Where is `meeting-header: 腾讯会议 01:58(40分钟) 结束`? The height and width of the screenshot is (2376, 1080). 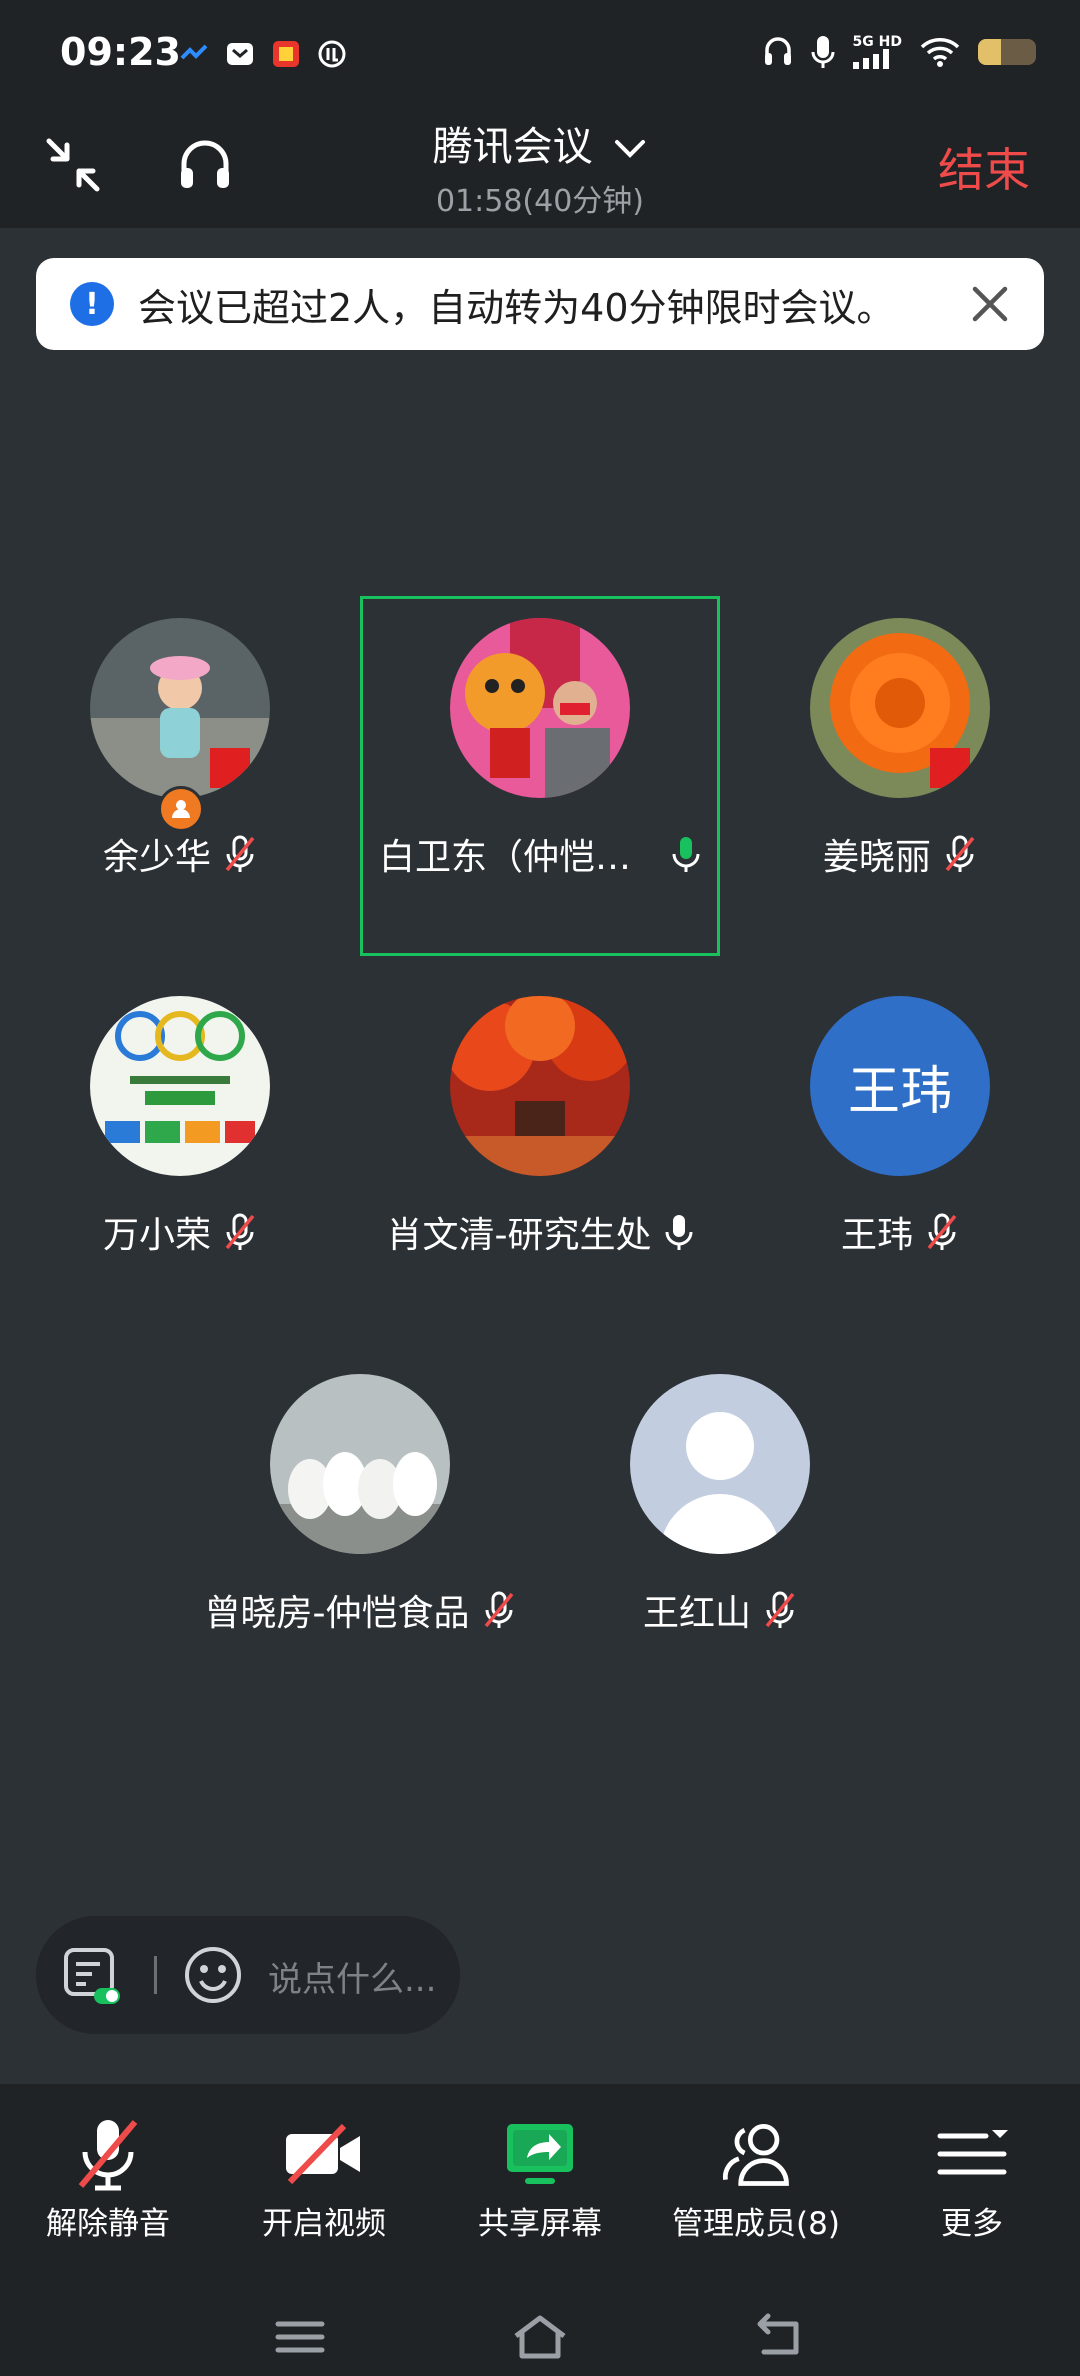
meeting-header: 腾讯会议 01:58(40分钟) 结束 is located at coordinates (540, 164).